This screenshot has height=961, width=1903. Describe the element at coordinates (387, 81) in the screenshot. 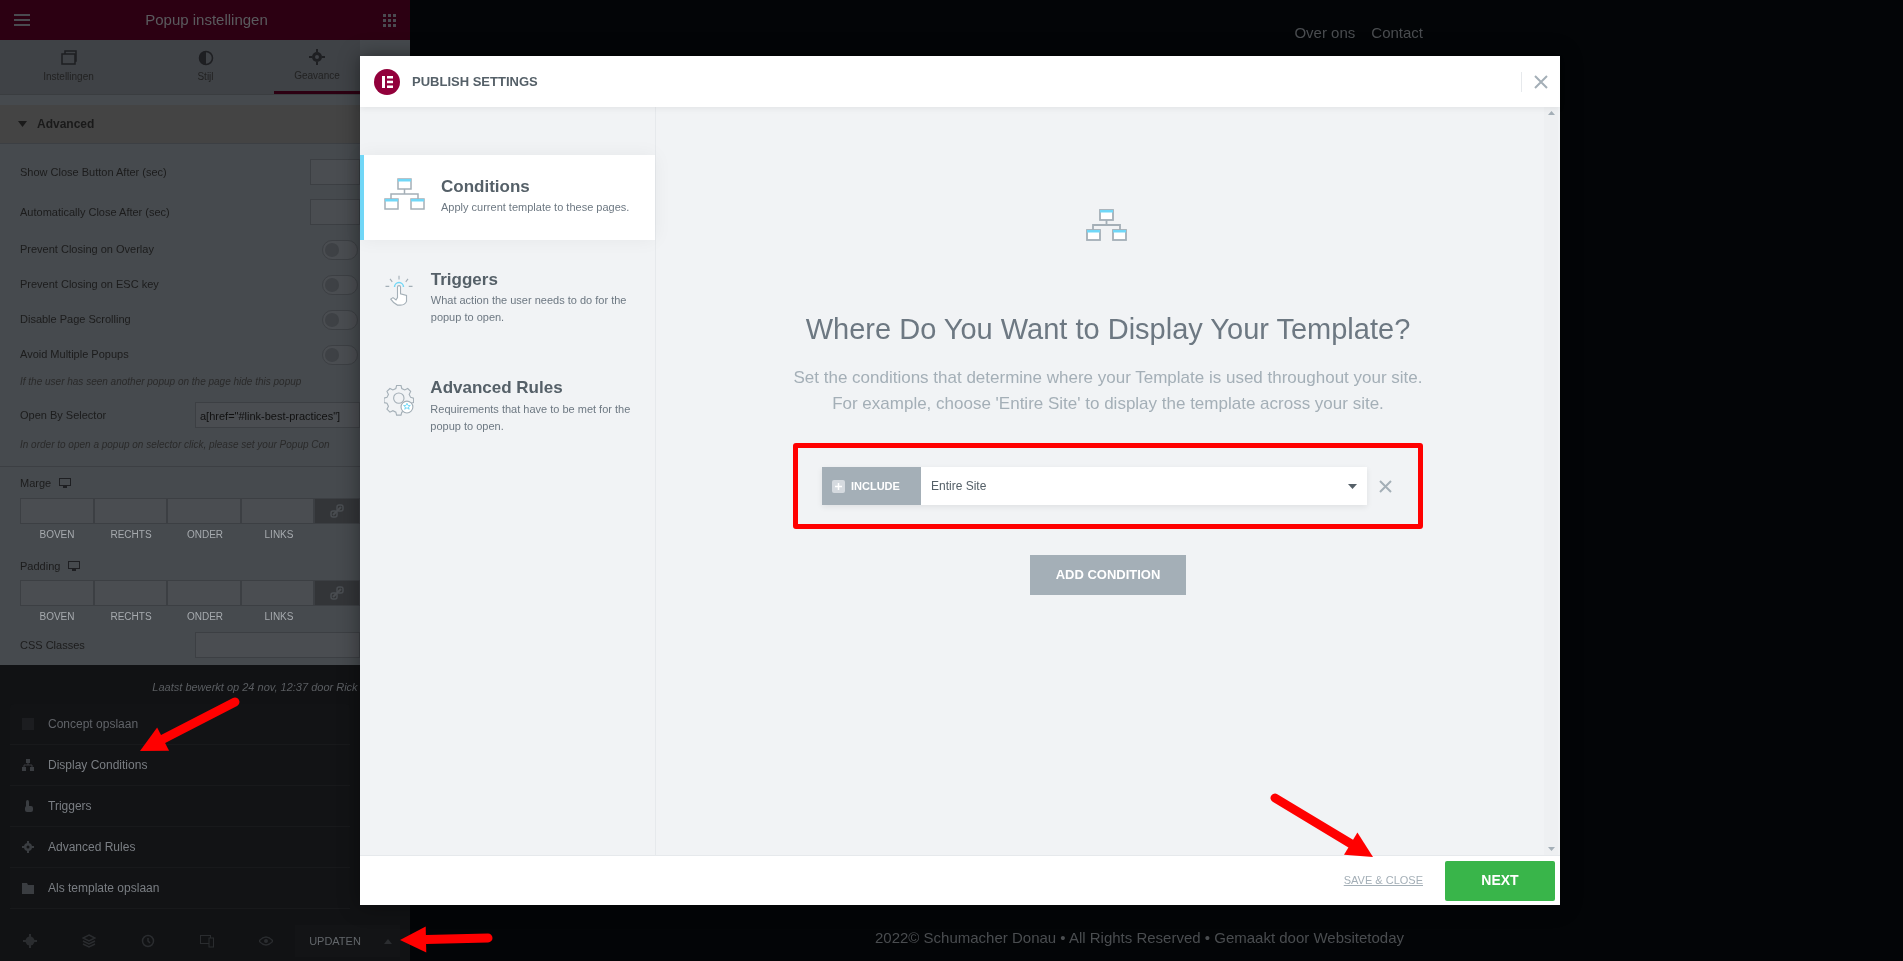

I see `logo-icon` at that location.